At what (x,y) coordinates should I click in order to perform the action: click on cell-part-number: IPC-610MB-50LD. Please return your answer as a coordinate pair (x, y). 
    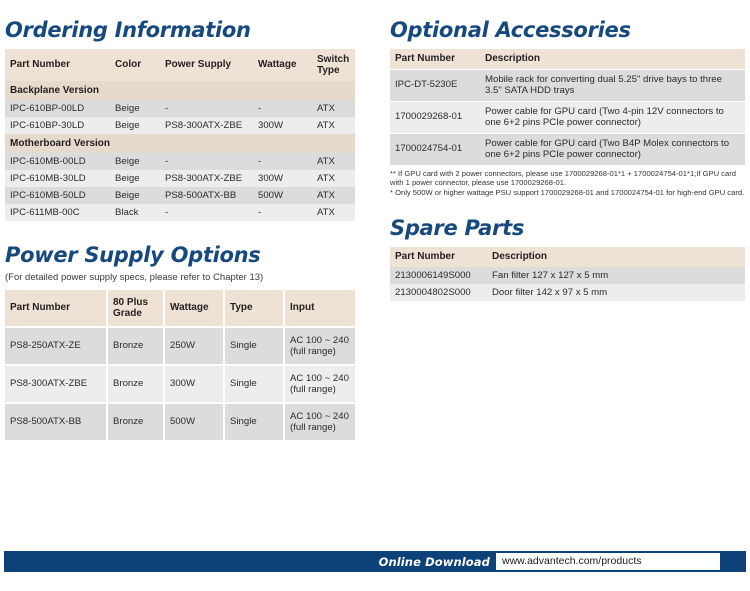
    Looking at the image, I should click on (57, 195).